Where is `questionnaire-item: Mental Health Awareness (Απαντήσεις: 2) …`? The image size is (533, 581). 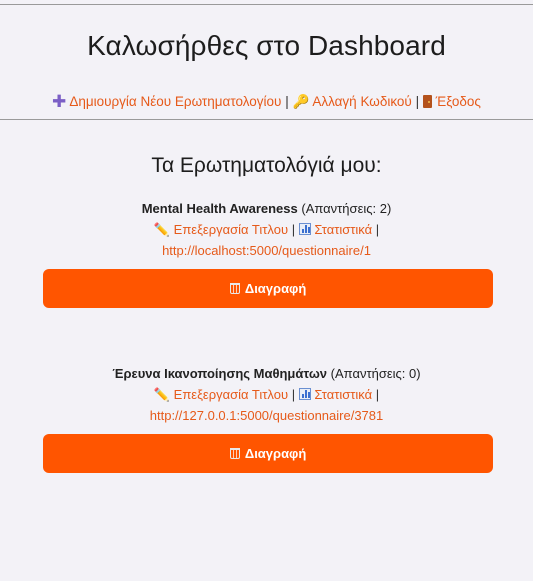 questionnaire-item: Mental Health Awareness (Απαντήσεις: 2) … is located at coordinates (266, 229).